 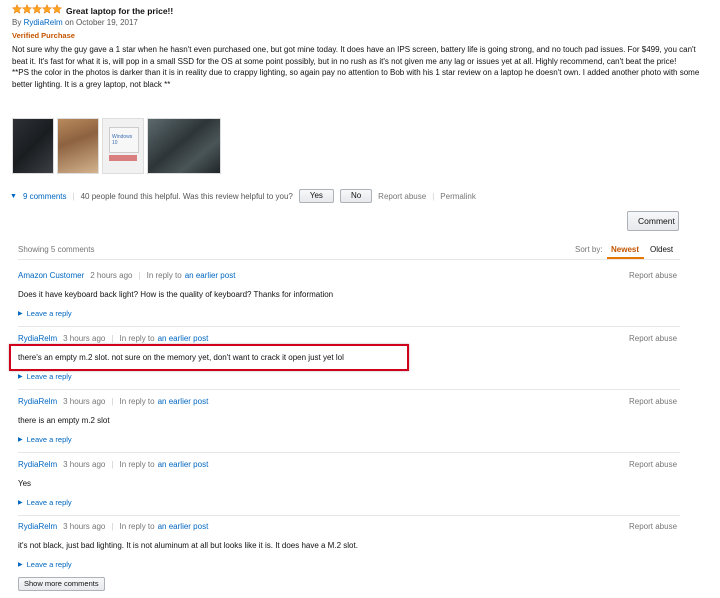 I want to click on permalink-link: Permalink, so click(x=458, y=196).